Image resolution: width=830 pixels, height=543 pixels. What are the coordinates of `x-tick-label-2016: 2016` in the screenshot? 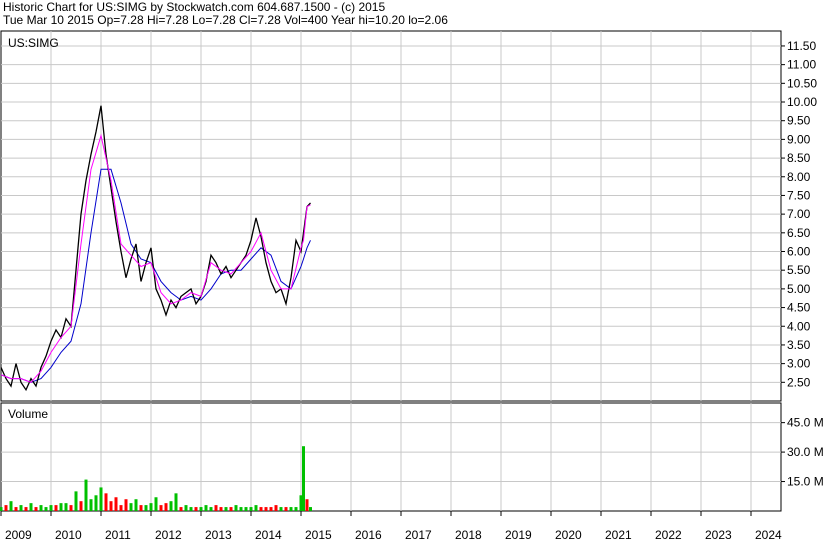 It's located at (368, 535).